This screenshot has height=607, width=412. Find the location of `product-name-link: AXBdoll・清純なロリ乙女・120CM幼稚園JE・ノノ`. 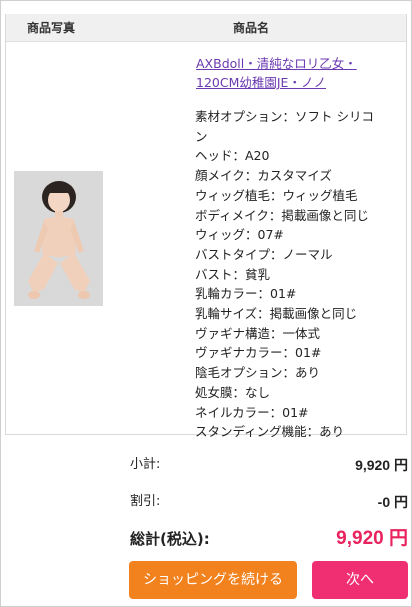

product-name-link: AXBdoll・清純なロリ乙女・120CM幼稚園JE・ノノ is located at coordinates (286, 73).